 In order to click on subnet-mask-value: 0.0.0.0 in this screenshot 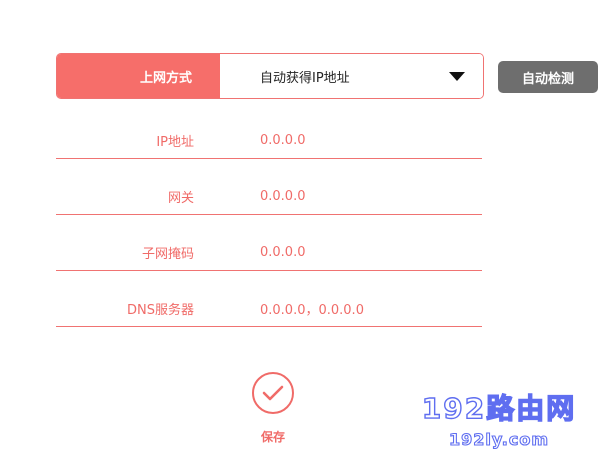, I will do `click(283, 252)`.